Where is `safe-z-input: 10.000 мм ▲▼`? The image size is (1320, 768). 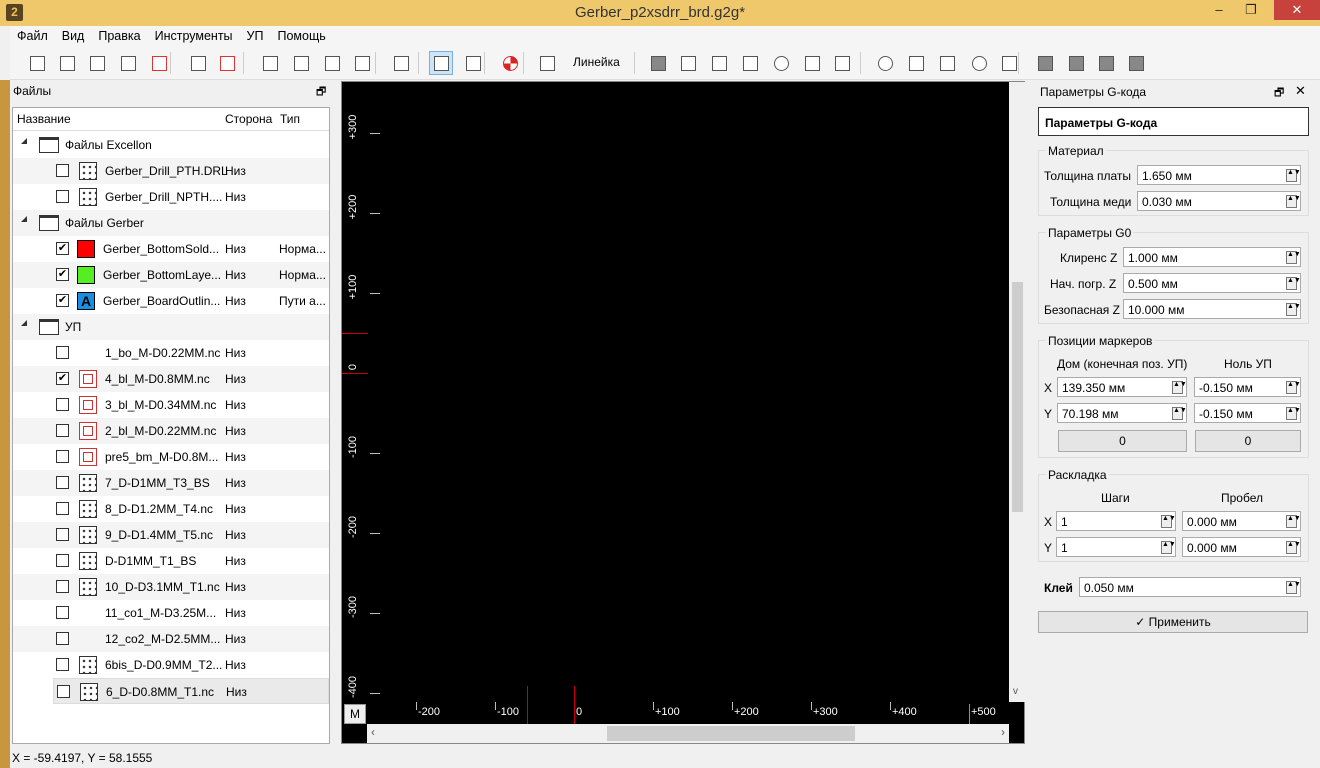
safe-z-input: 10.000 мм ▲▼ is located at coordinates (1212, 309).